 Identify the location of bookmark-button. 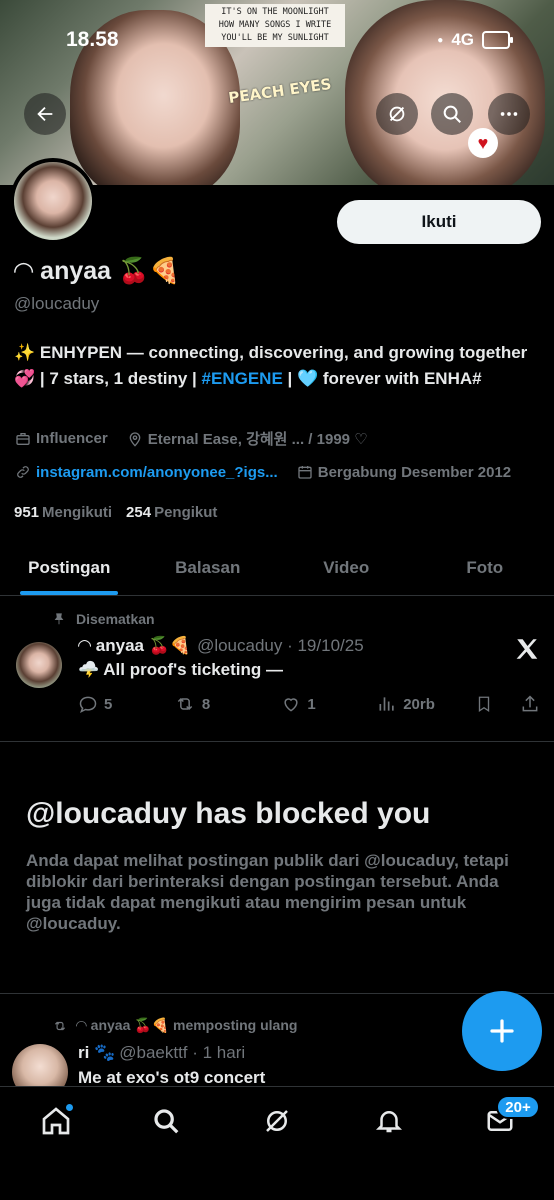
(497, 704).